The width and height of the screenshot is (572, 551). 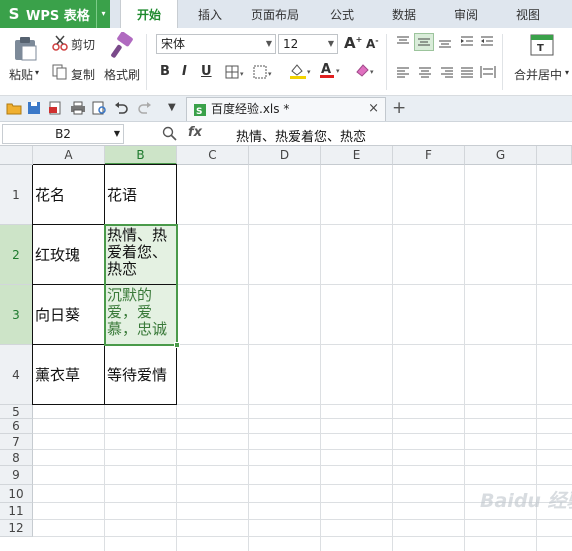 I want to click on print-icon, so click(x=78, y=109).